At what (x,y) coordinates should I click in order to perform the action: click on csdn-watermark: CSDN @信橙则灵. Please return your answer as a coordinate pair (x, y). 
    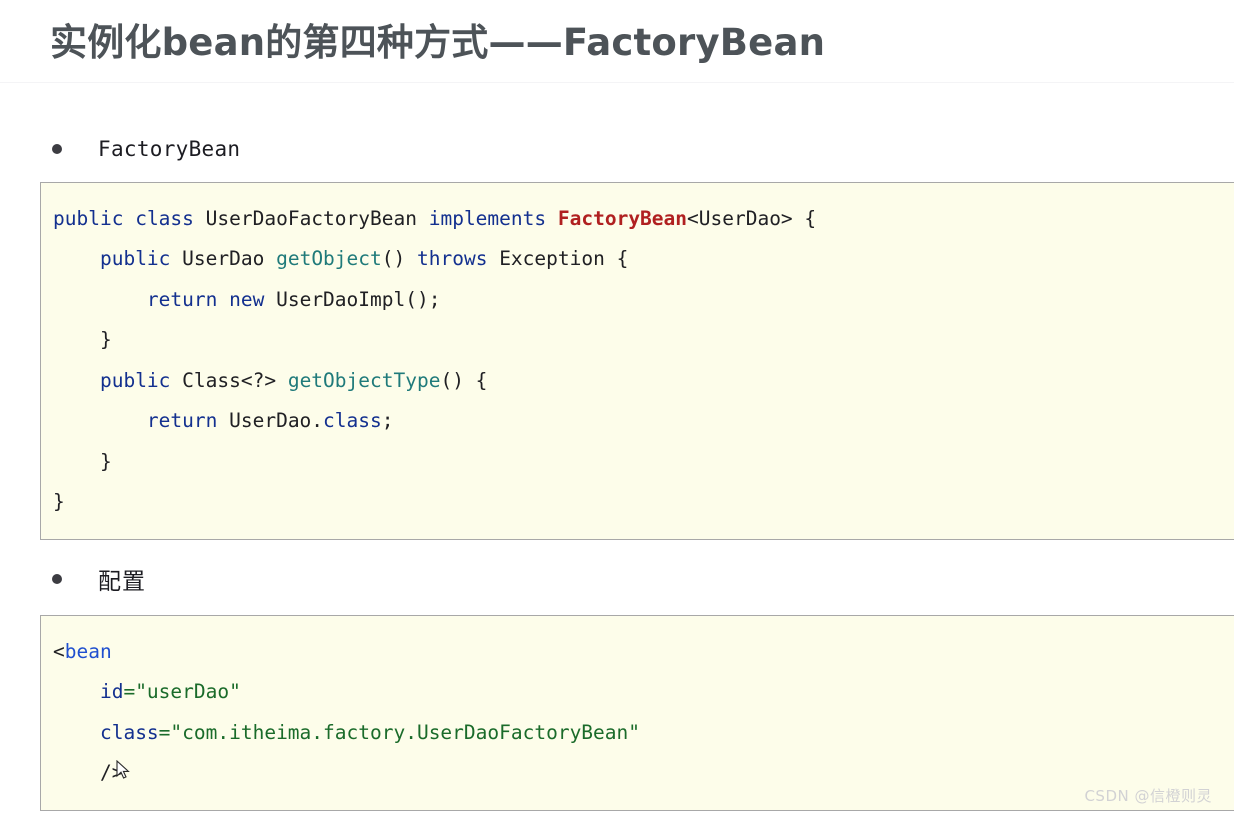
    Looking at the image, I should click on (1148, 796).